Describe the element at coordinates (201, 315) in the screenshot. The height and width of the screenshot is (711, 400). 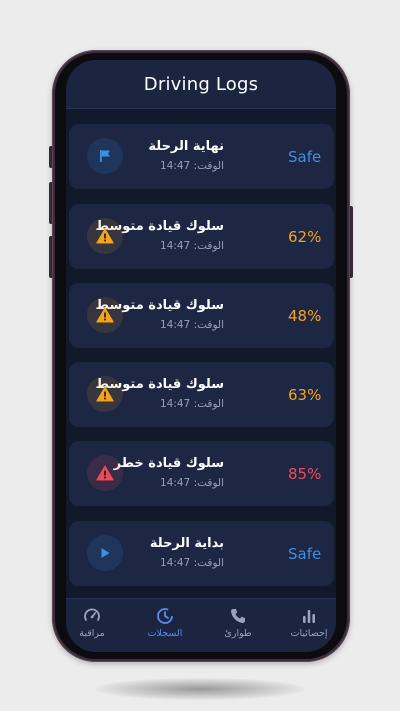
I see `log-card: 48% سلوك قيادة متوسط الوقت: 14:47` at that location.